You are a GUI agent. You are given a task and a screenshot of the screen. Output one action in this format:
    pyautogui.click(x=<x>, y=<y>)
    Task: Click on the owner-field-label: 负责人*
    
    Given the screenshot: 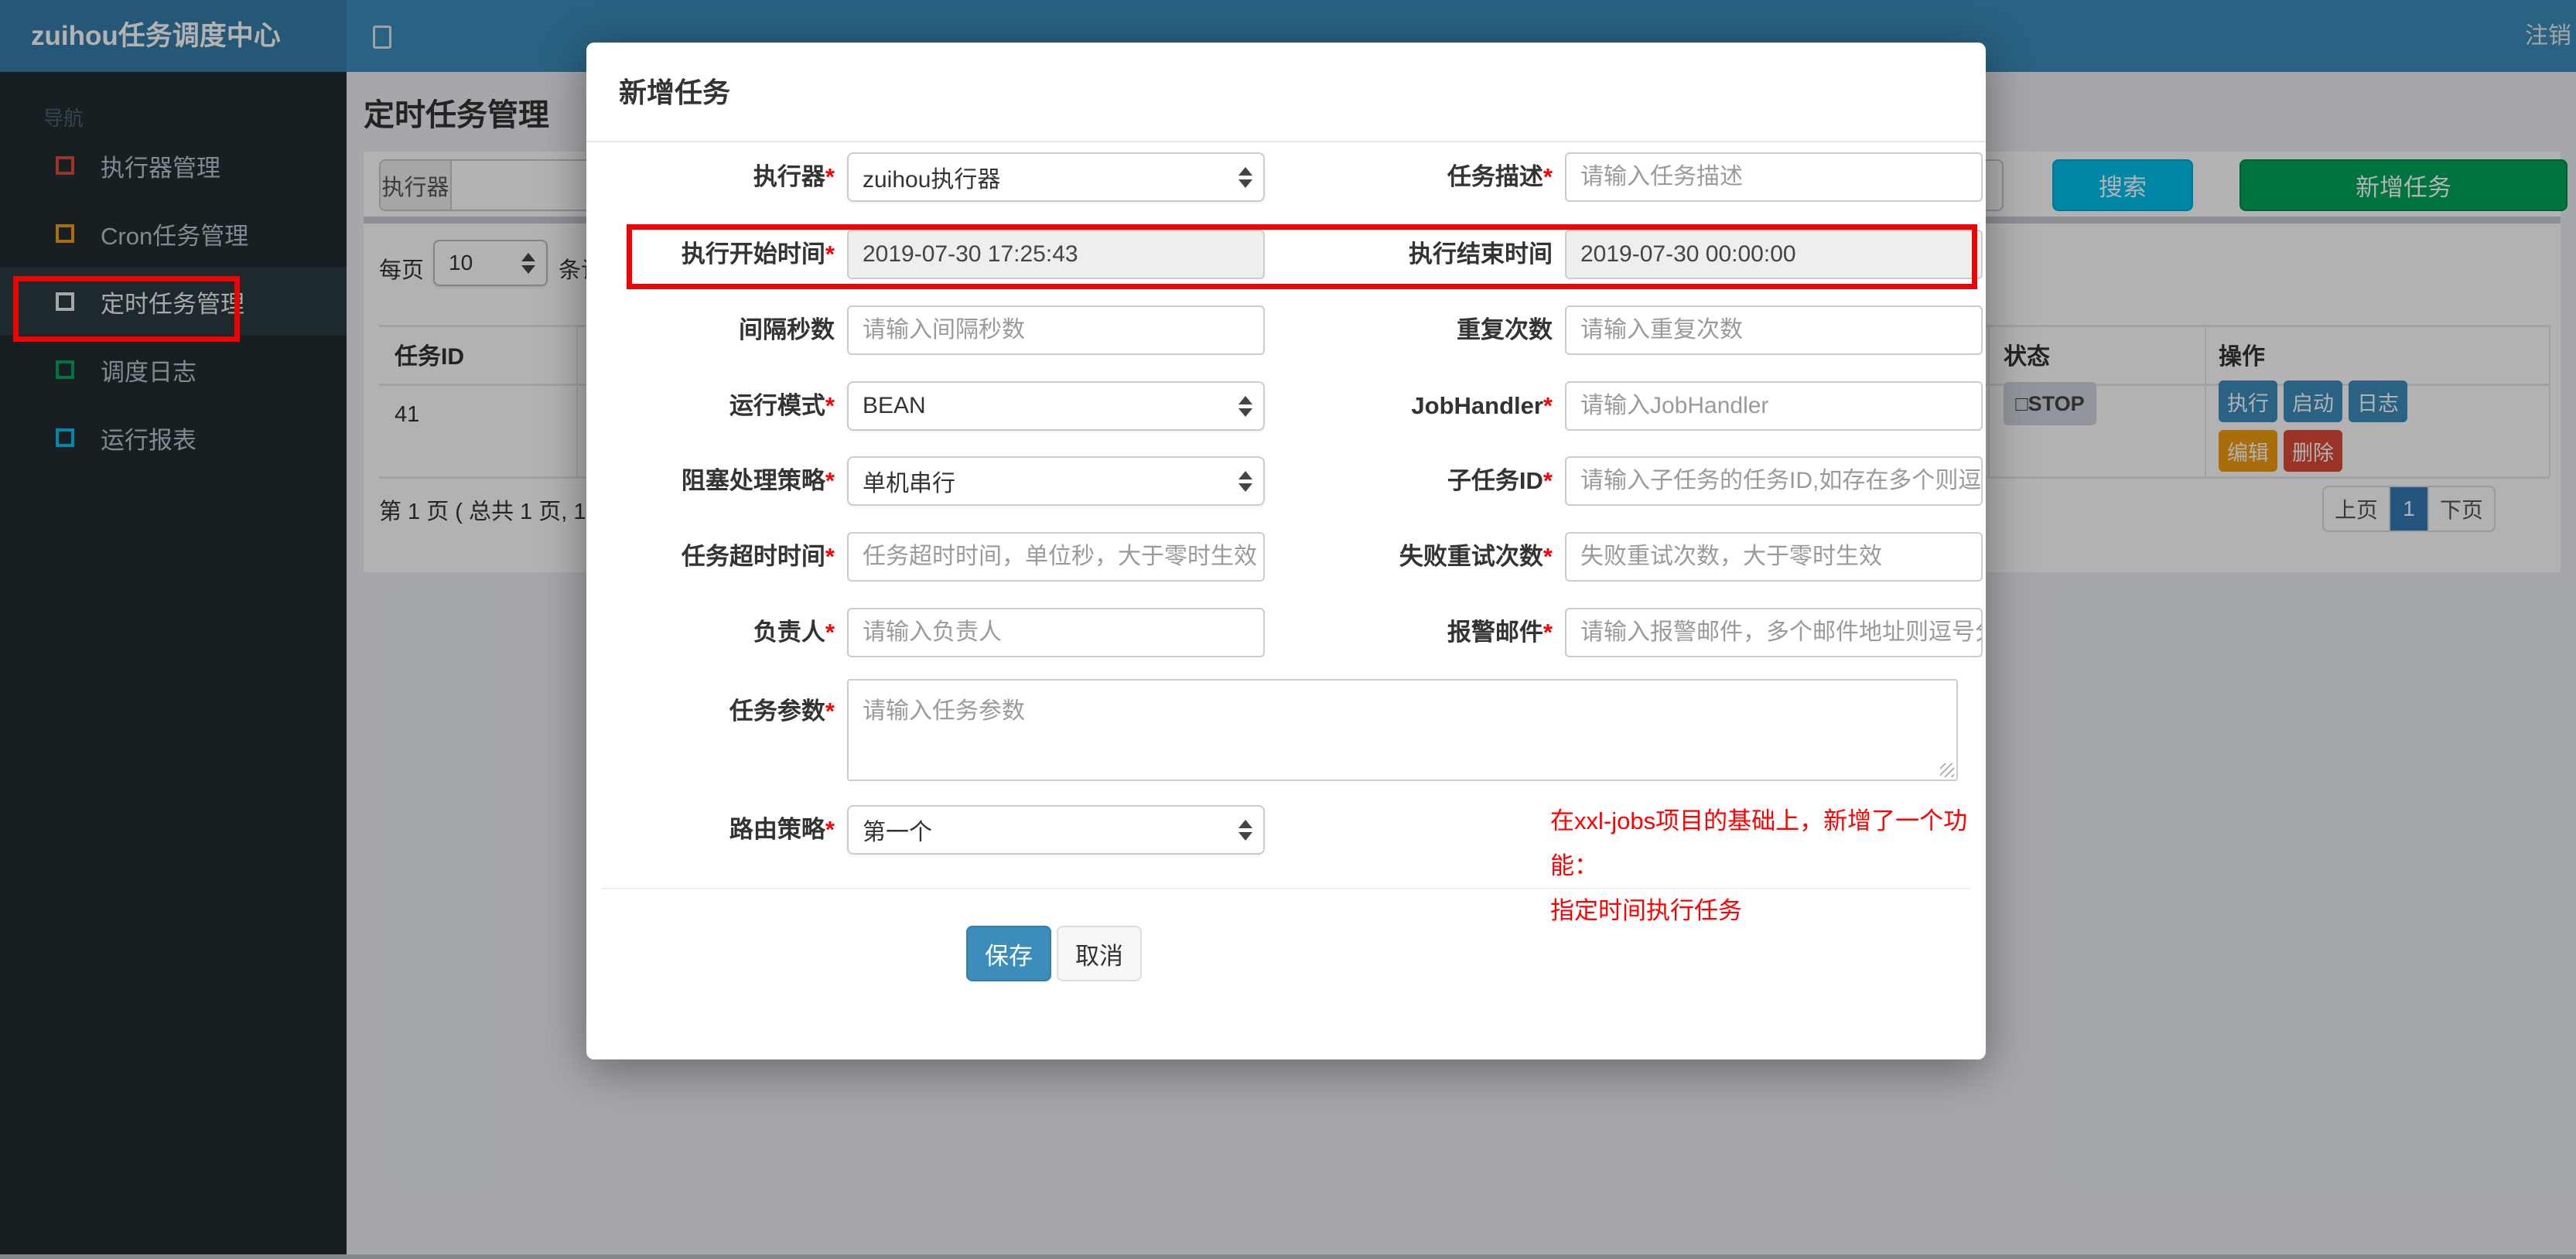 What is the action you would take?
    pyautogui.click(x=794, y=633)
    